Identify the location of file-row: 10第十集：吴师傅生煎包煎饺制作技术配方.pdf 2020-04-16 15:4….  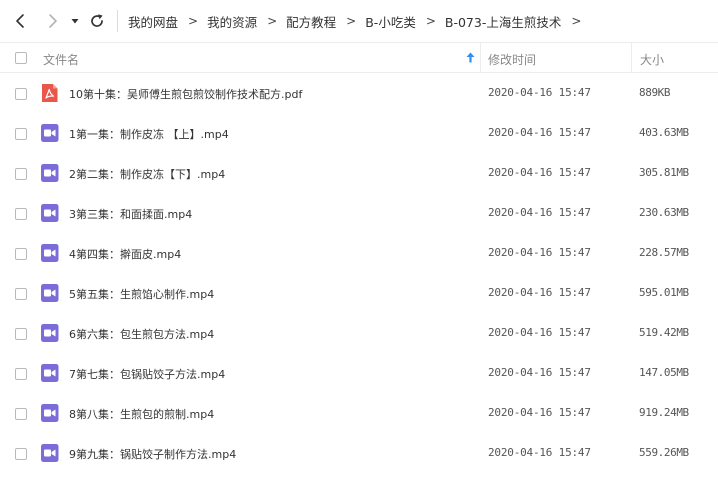
(359, 93).